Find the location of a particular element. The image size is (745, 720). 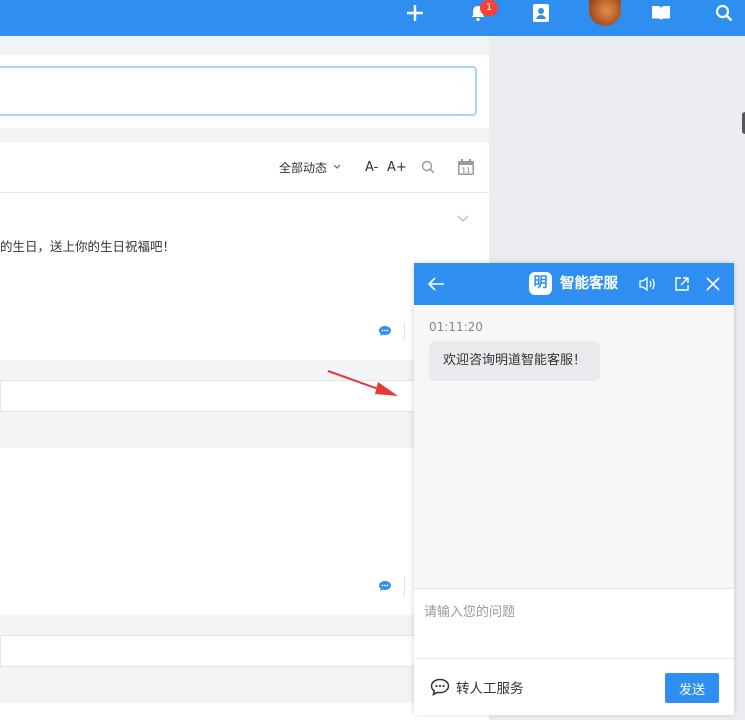

back-arrow-icon is located at coordinates (436, 284).